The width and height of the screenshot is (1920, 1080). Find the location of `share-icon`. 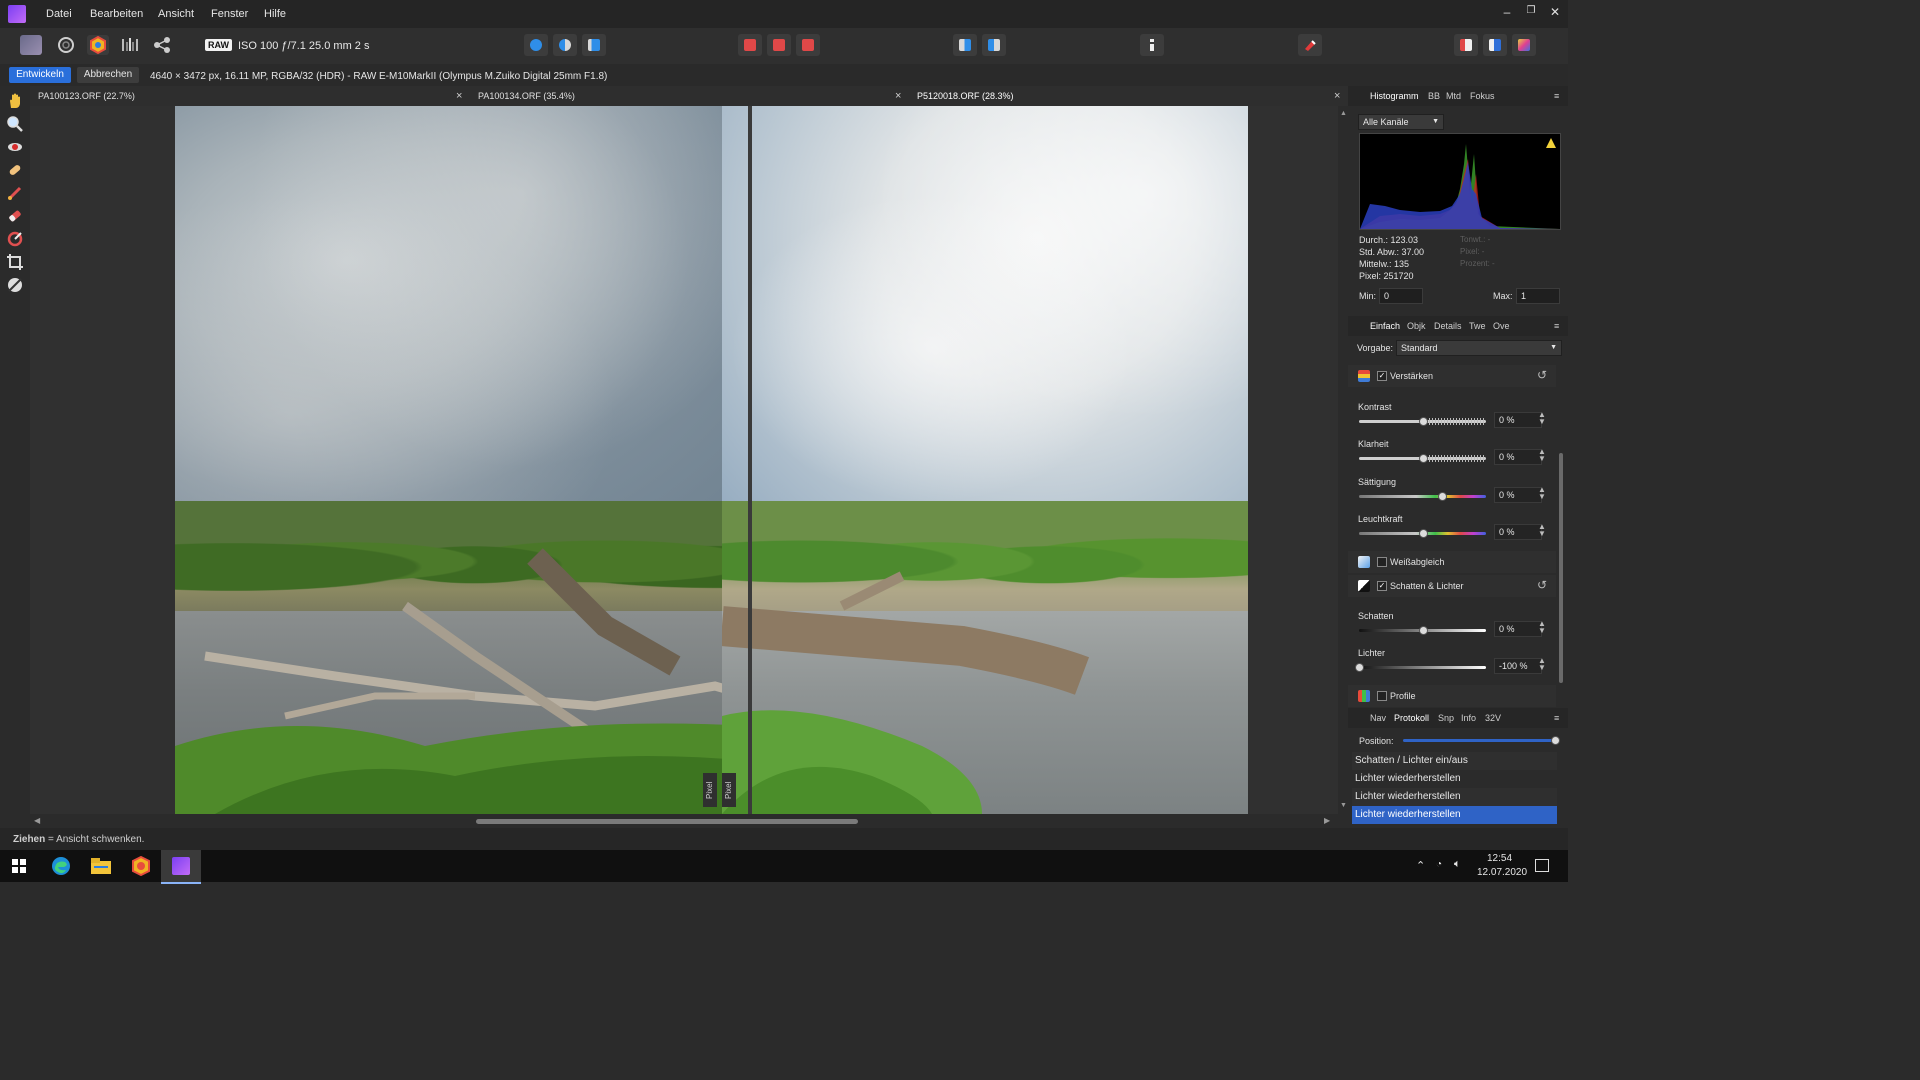

share-icon is located at coordinates (162, 45).